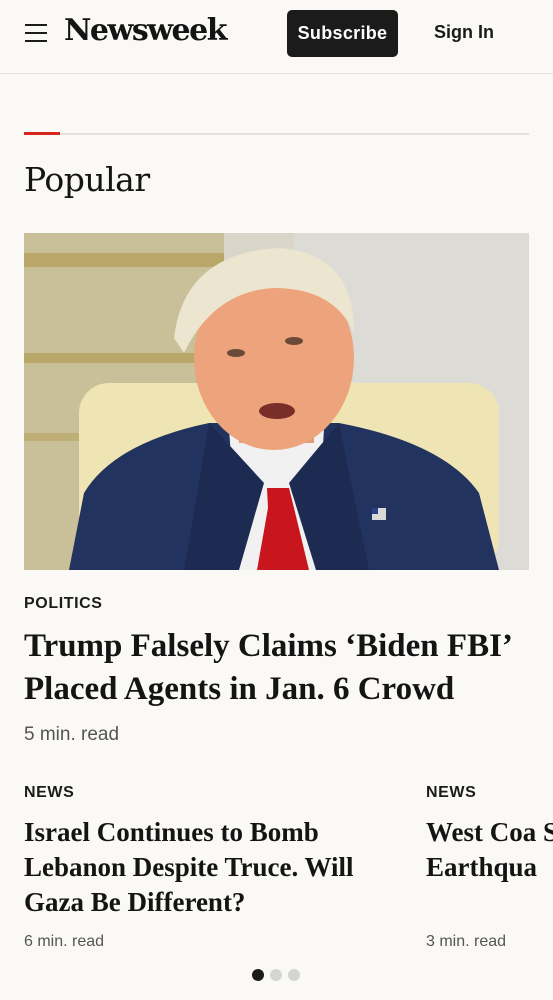  What do you see at coordinates (342, 33) in the screenshot?
I see `subscribe-button: Subscribe` at bounding box center [342, 33].